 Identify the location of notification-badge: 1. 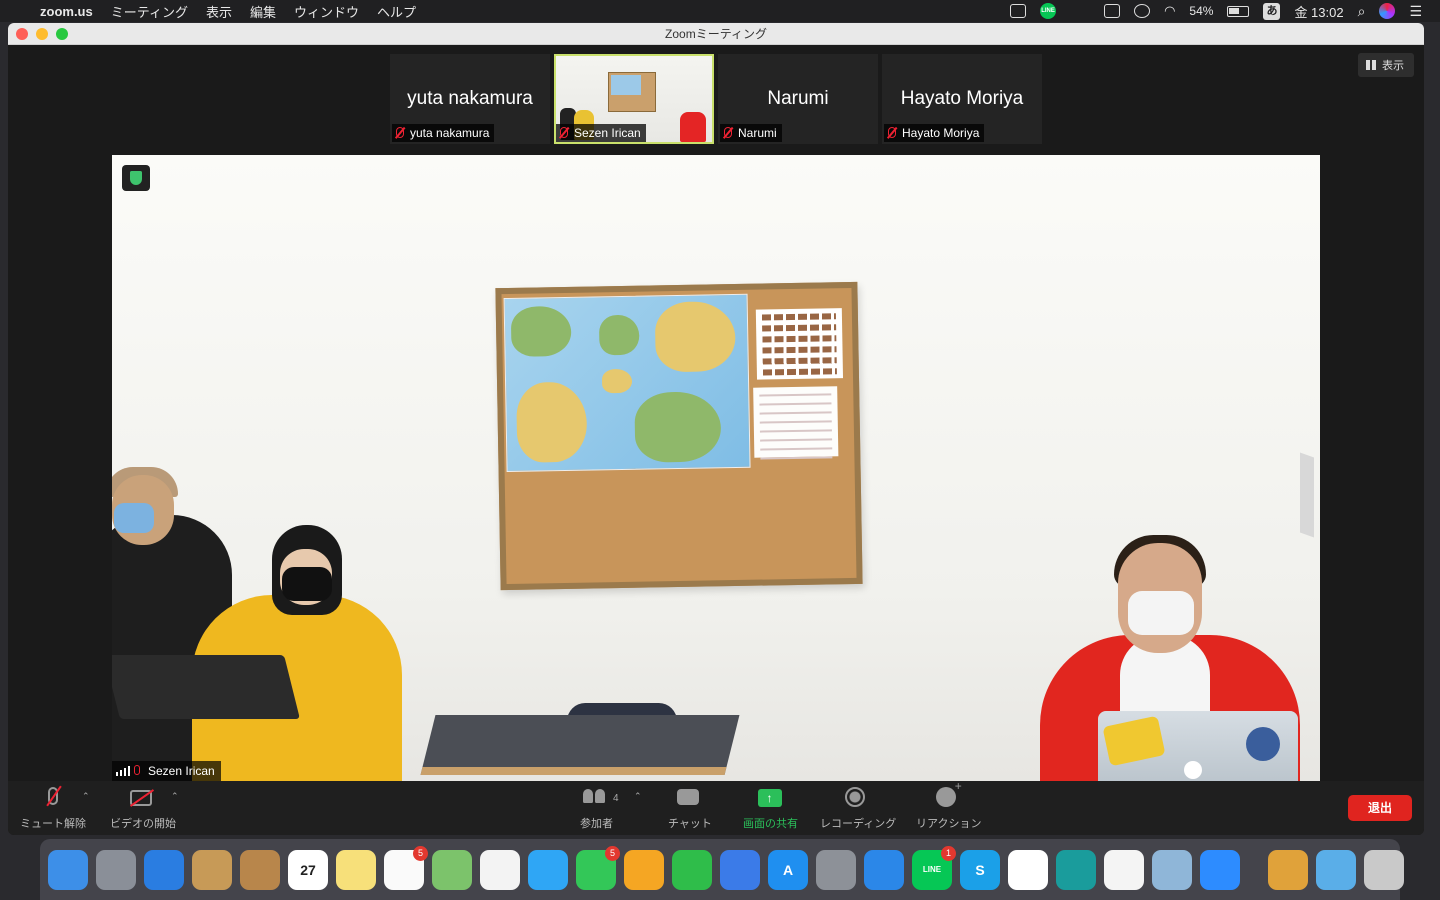
(948, 853).